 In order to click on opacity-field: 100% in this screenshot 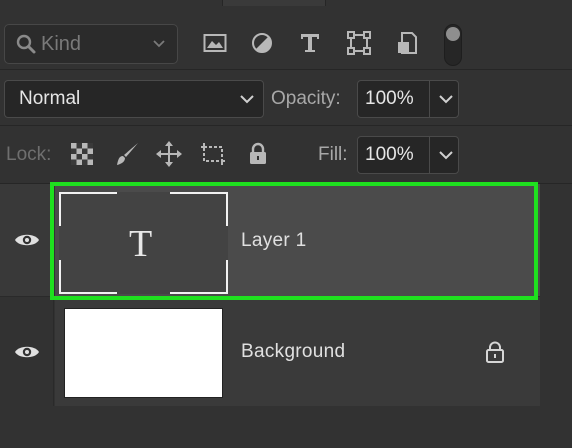, I will do `click(408, 99)`.